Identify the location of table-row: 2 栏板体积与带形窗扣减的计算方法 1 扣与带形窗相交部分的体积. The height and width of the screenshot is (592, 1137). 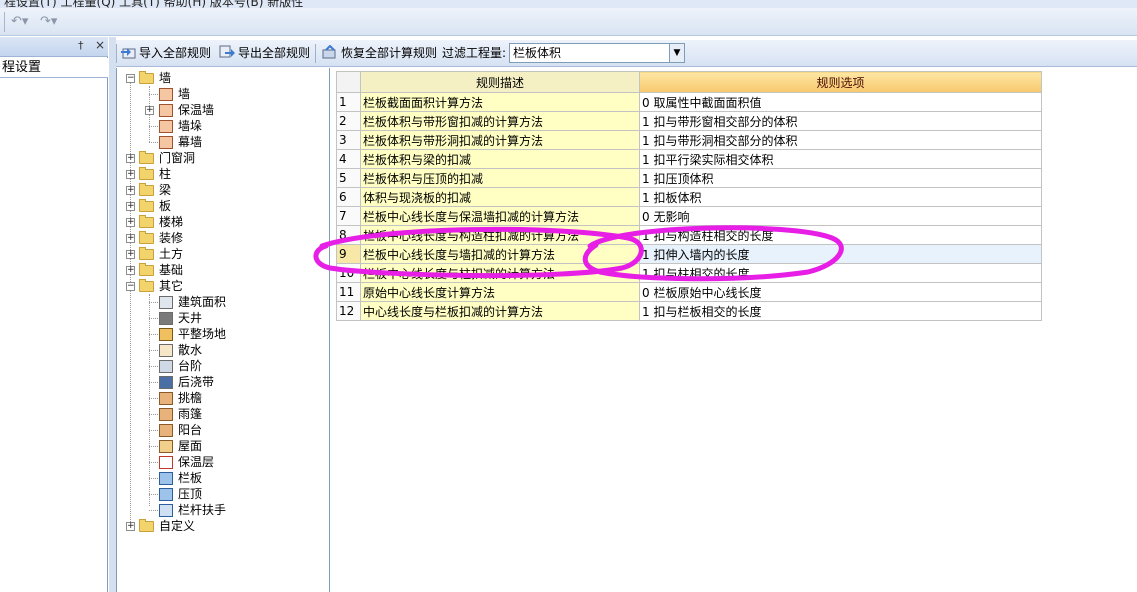
(689, 121).